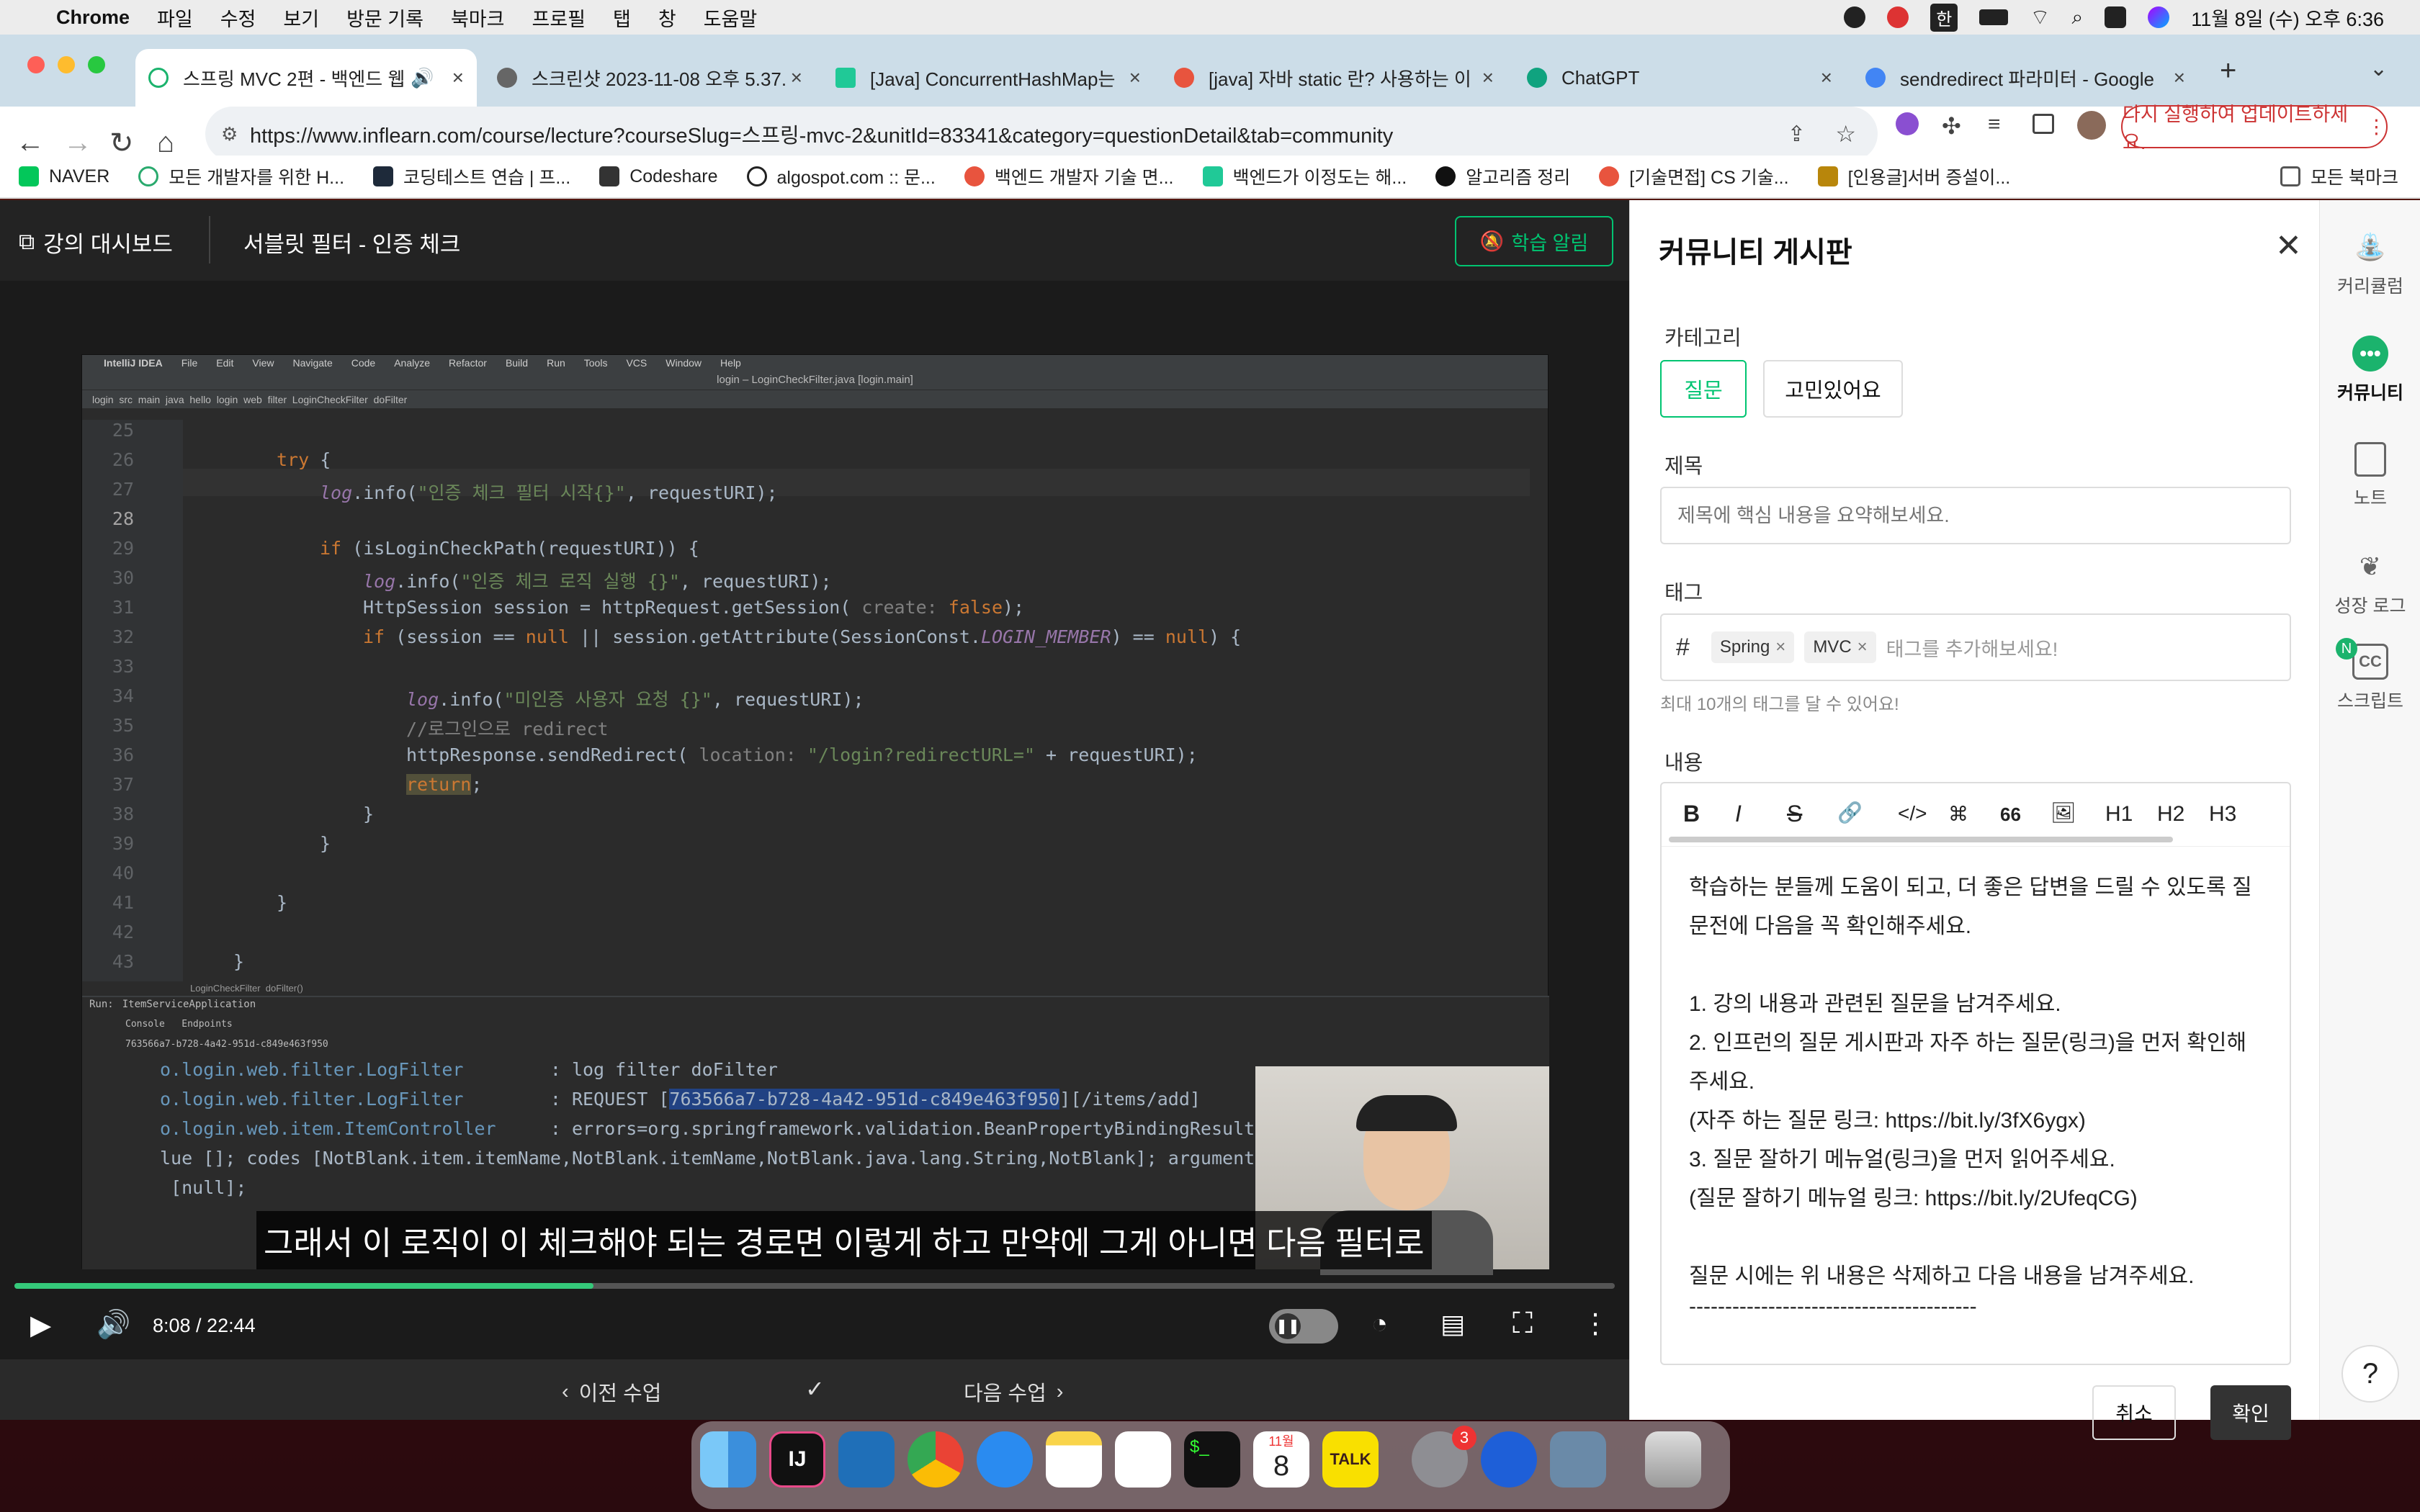  Describe the element at coordinates (1795, 814) in the screenshot. I see `strike-button: S` at that location.